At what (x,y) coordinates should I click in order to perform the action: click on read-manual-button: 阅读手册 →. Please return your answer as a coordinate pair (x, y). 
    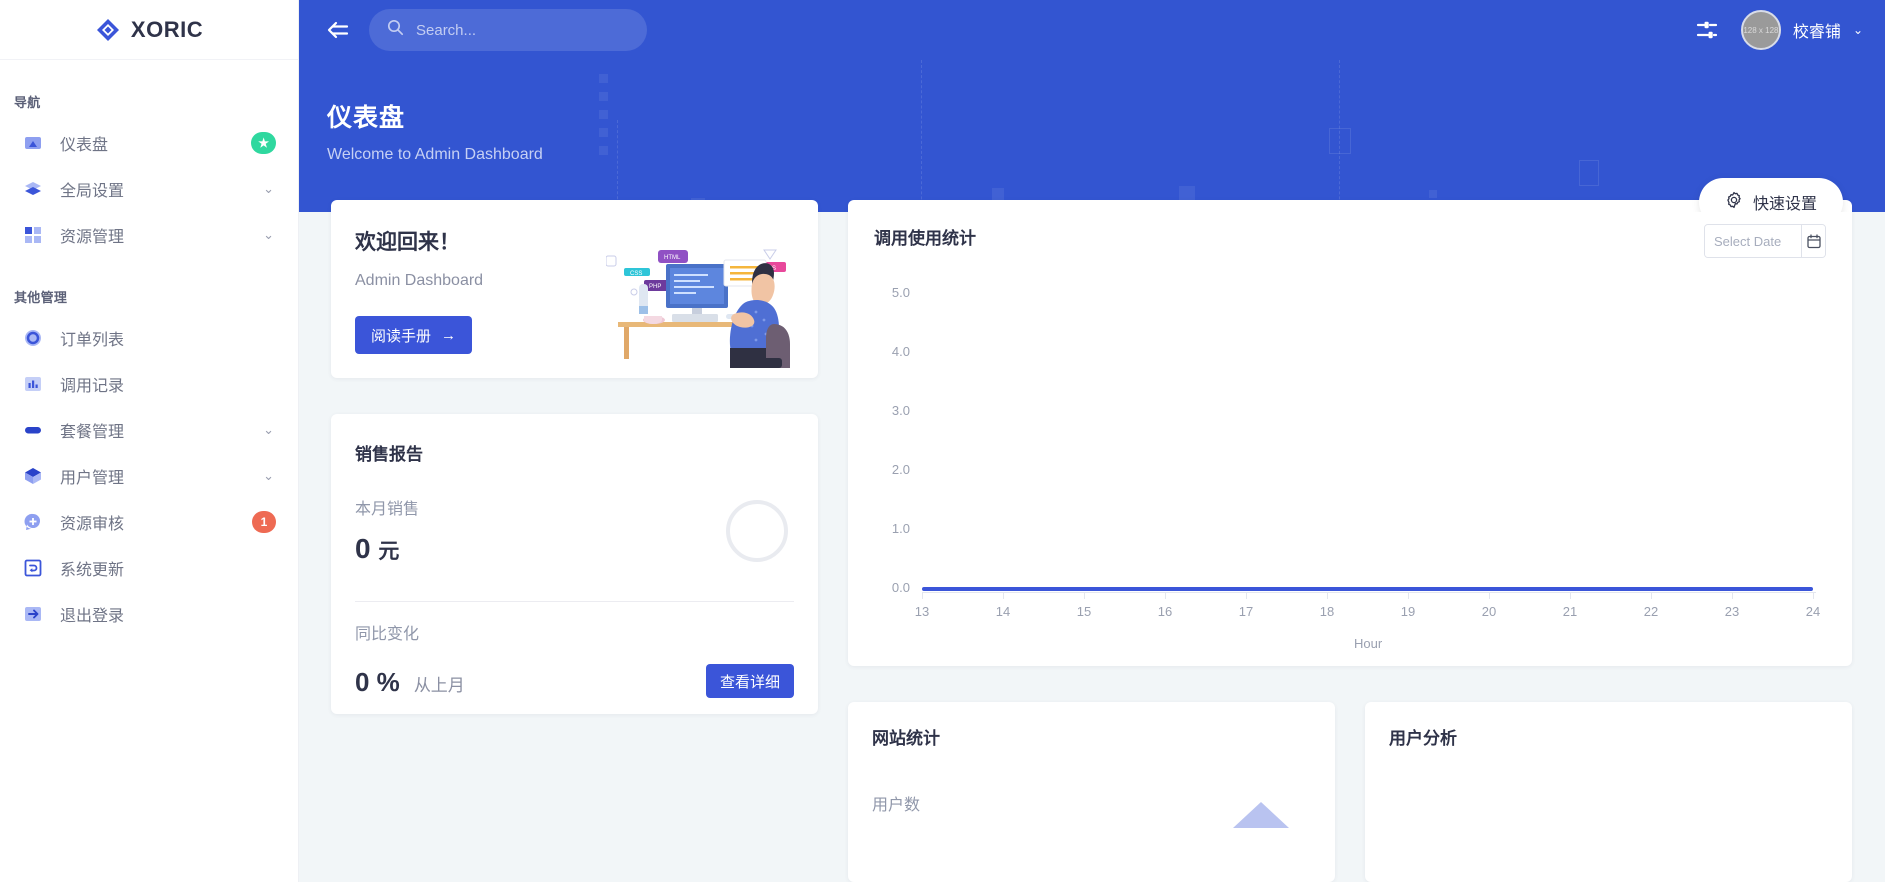
    Looking at the image, I should click on (414, 335).